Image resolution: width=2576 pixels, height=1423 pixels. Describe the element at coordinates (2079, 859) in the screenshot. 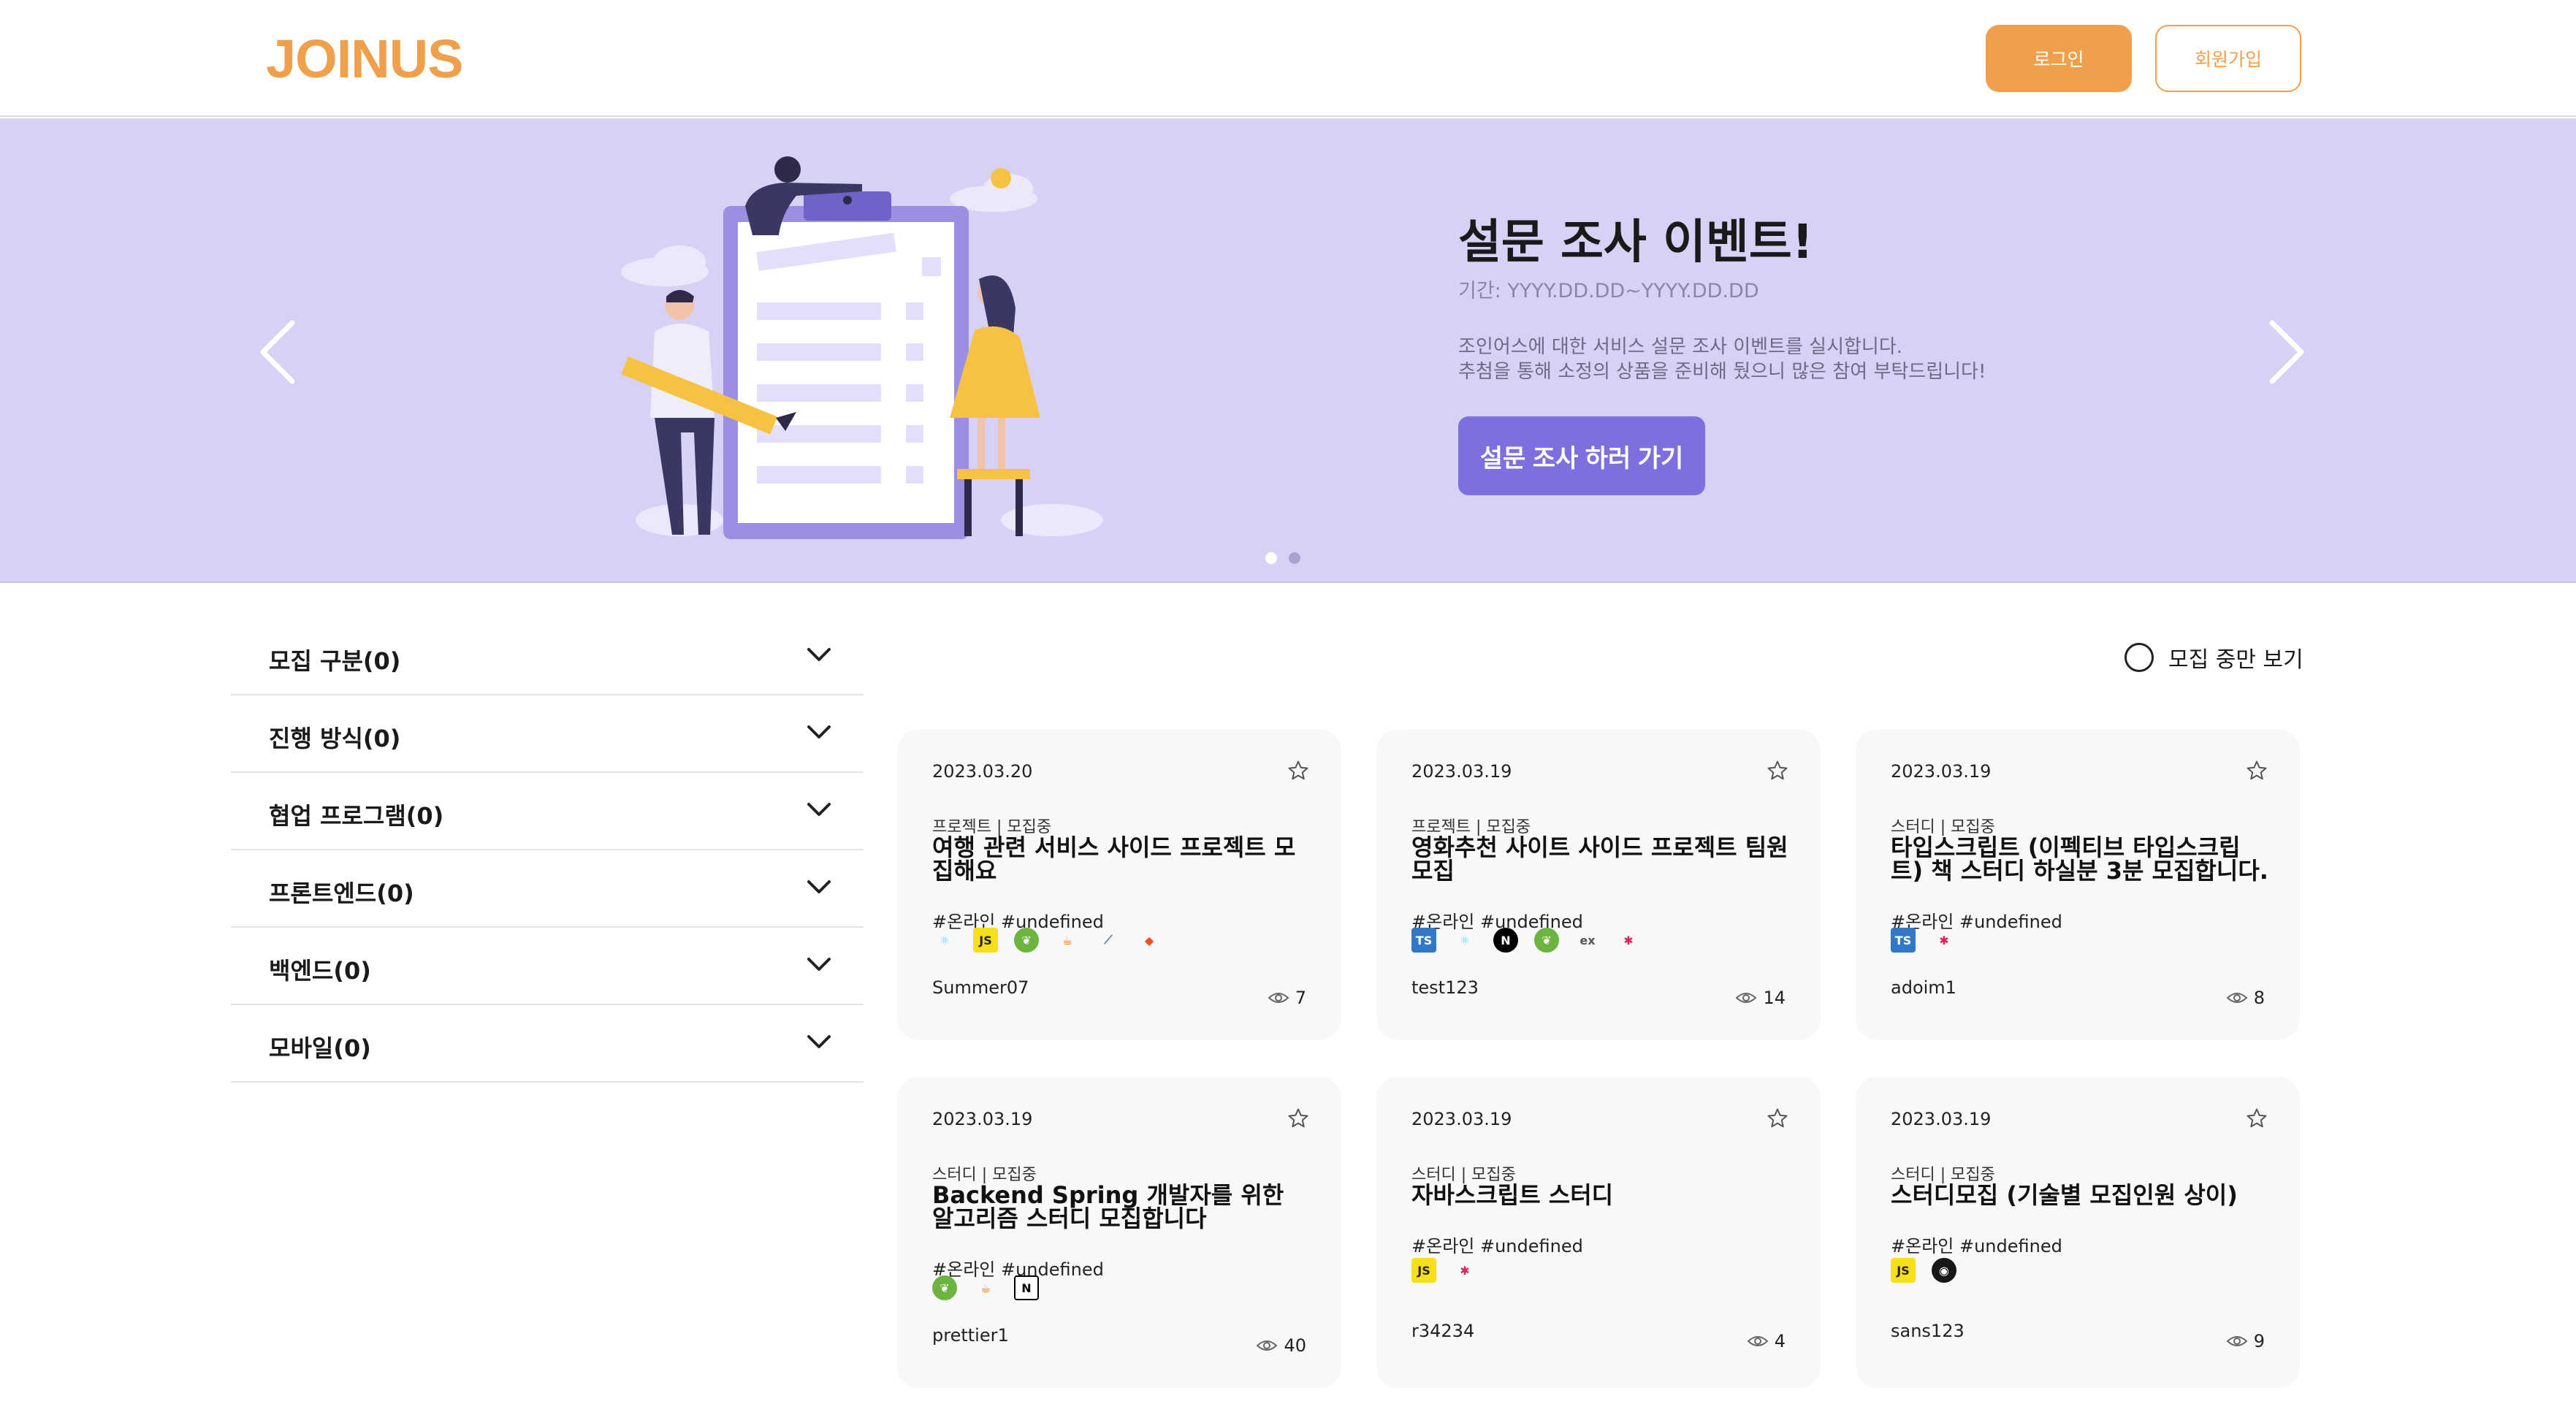

I see `card-title: 타입스크립트 (이펙티브 타입스크립트) 책 스터디 하실분 3분 모집합니다.` at that location.